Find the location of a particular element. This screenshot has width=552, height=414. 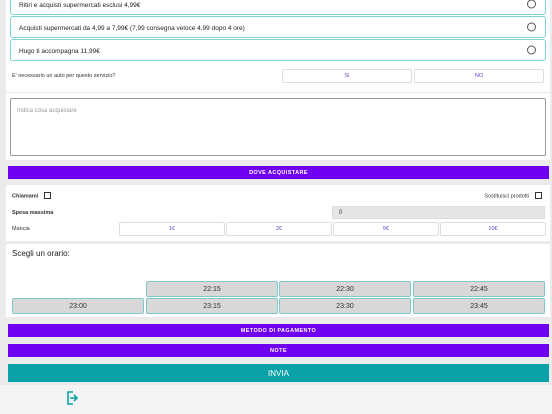

time-slot: 23:15 is located at coordinates (212, 306).